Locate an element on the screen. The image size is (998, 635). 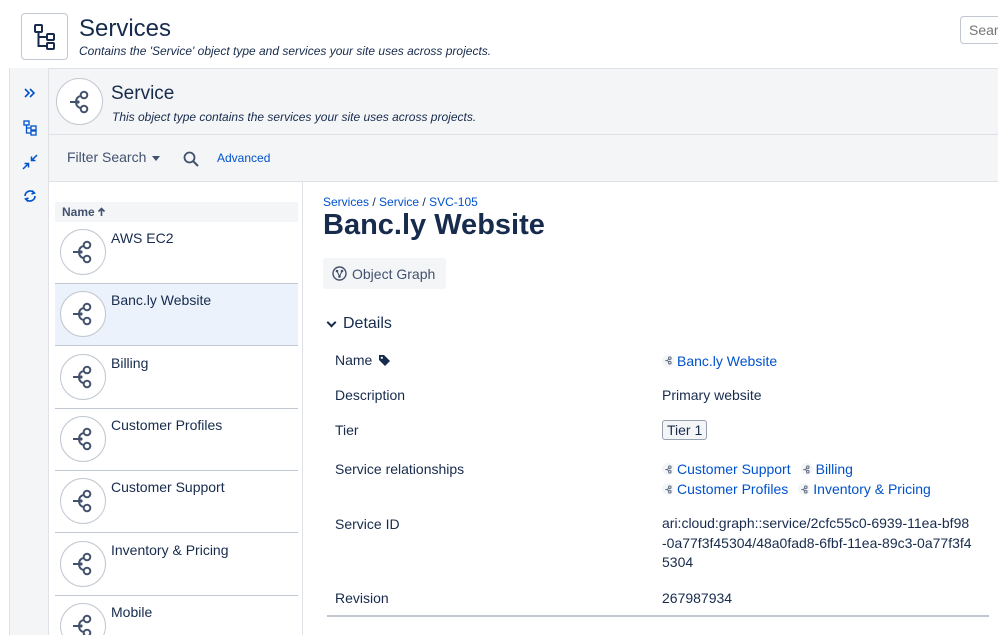
collapse-button is located at coordinates (30, 162).